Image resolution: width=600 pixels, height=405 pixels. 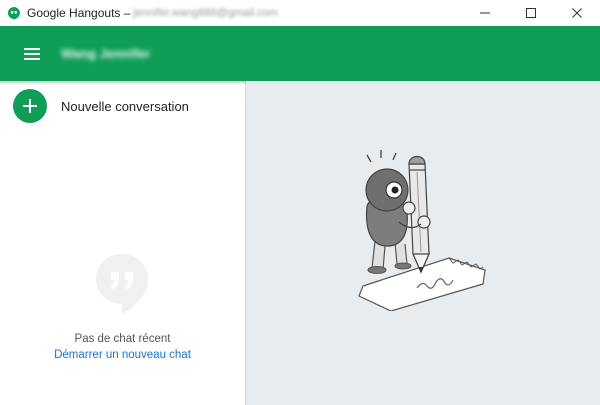 I want to click on start-new-chat-link: Démarrer un nouveau chat, so click(x=122, y=355).